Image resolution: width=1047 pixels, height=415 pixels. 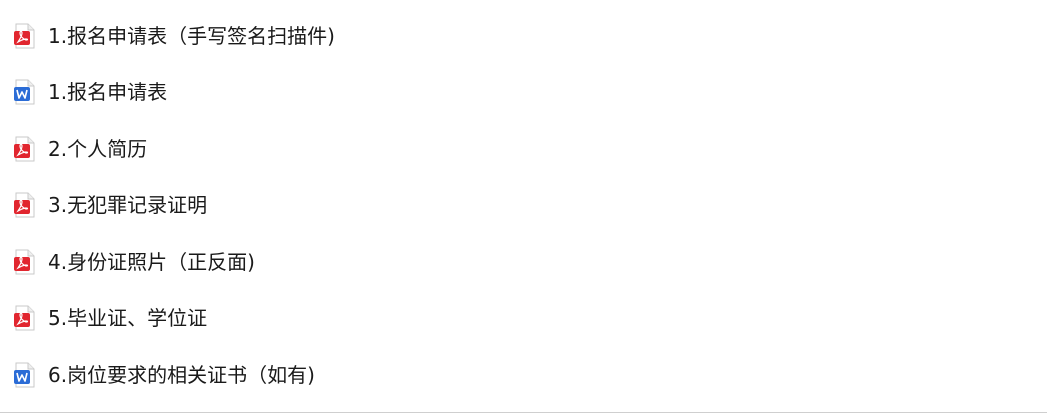 I want to click on file-item-1-word: 1.报名申请表, so click(x=90, y=92).